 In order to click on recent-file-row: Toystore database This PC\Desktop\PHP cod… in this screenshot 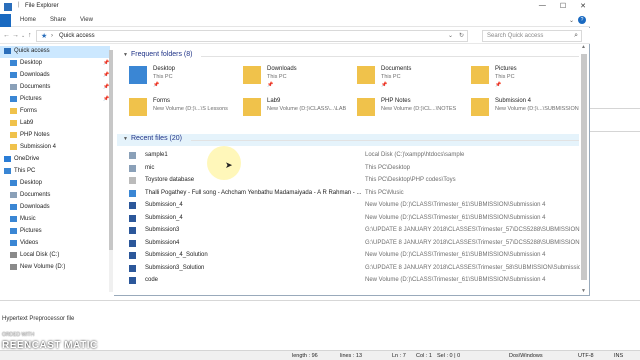, I will do `click(348, 181)`.